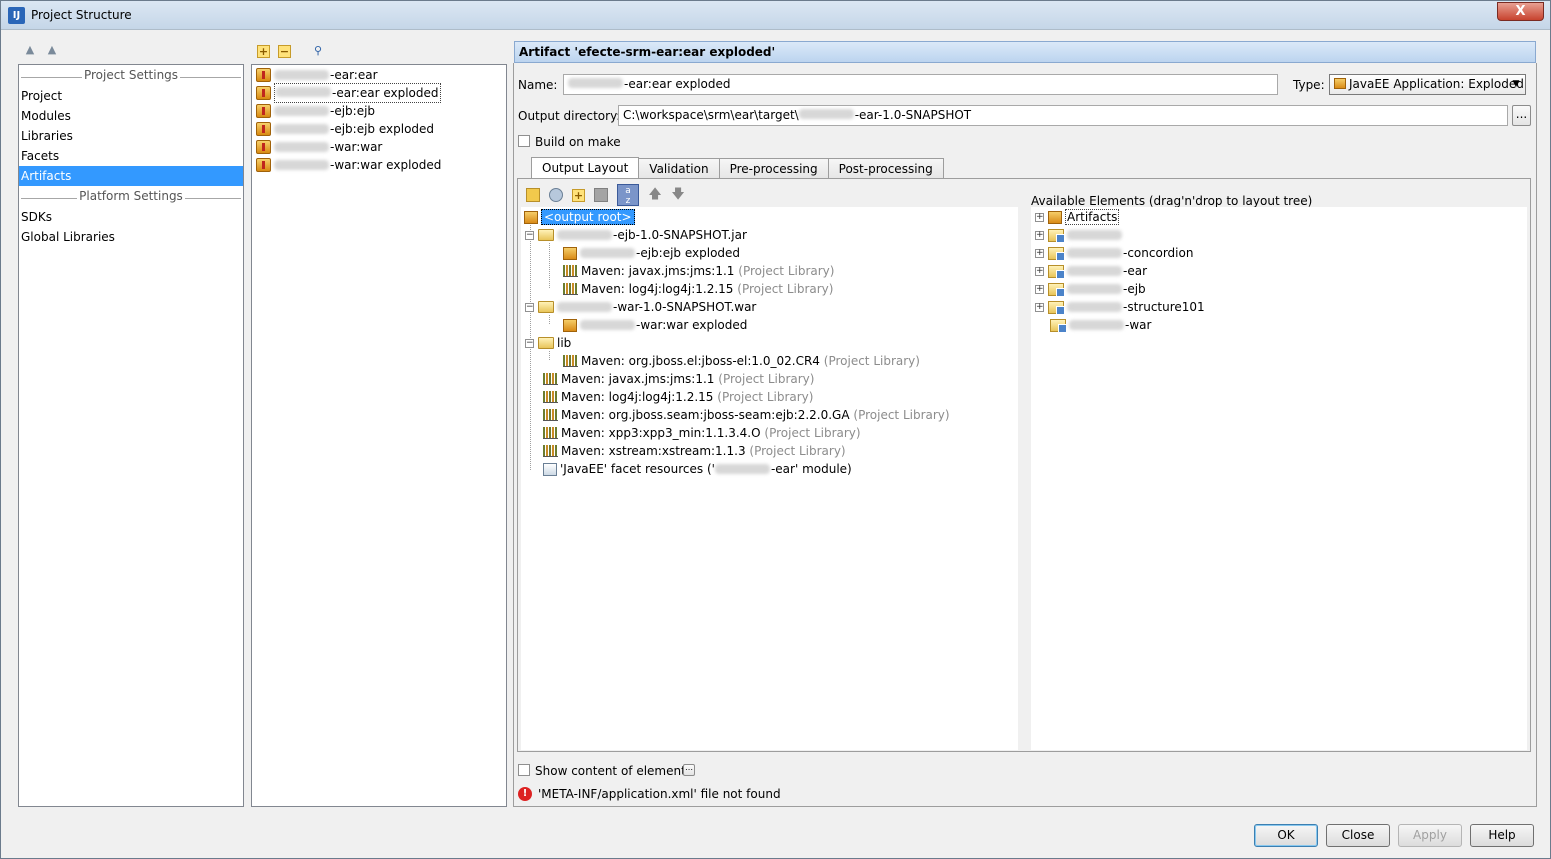 This screenshot has height=859, width=1551. I want to click on chevron-down-icon: ▼, so click(1516, 84).